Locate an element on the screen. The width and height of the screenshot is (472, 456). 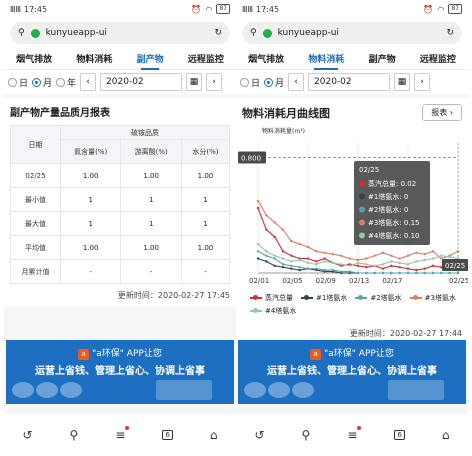
tab-bar: 烟气排放 物料消耗 副产物 远程监控 is located at coordinates (120, 59).